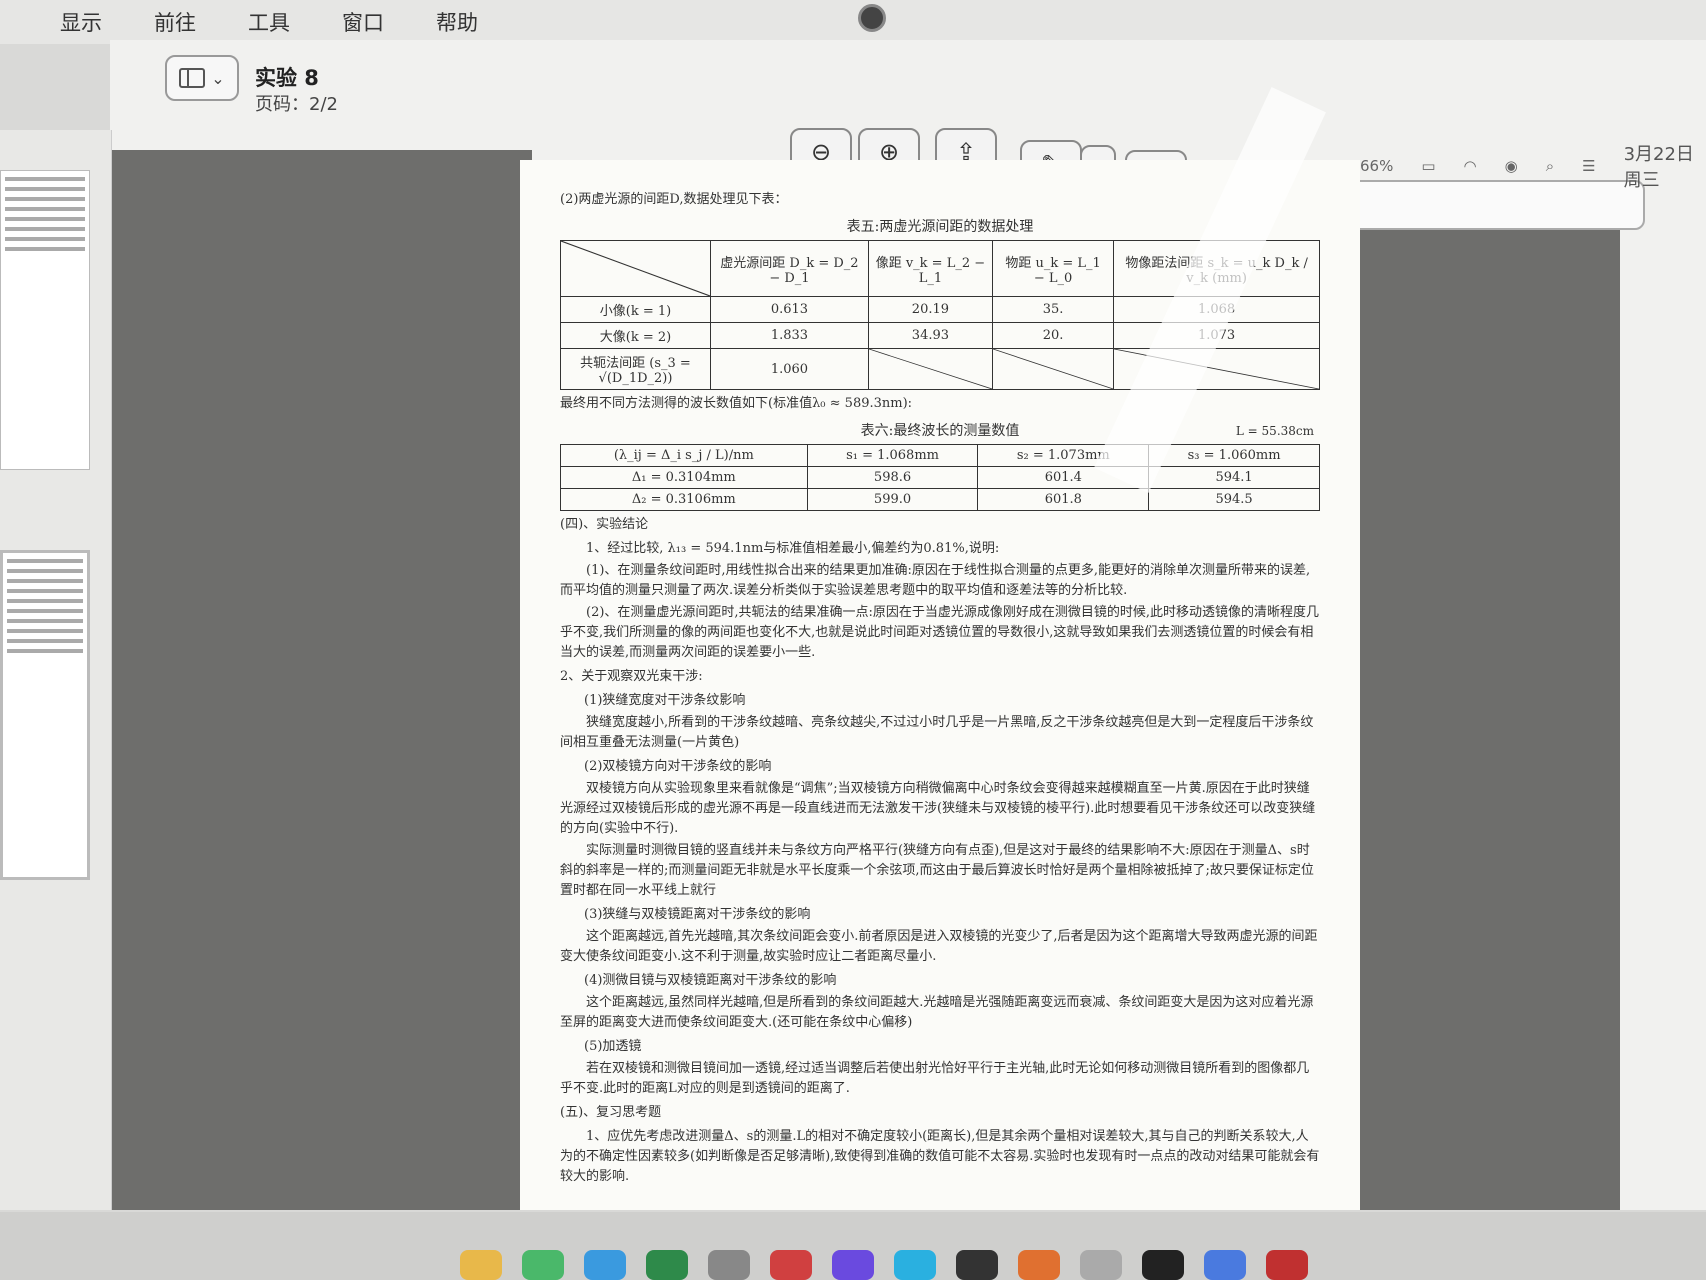  What do you see at coordinates (604, 524) in the screenshot?
I see `section-conclusion-heading: (四)、实验结论` at bounding box center [604, 524].